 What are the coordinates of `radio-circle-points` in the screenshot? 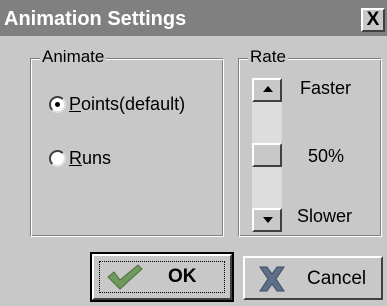 It's located at (57, 104).